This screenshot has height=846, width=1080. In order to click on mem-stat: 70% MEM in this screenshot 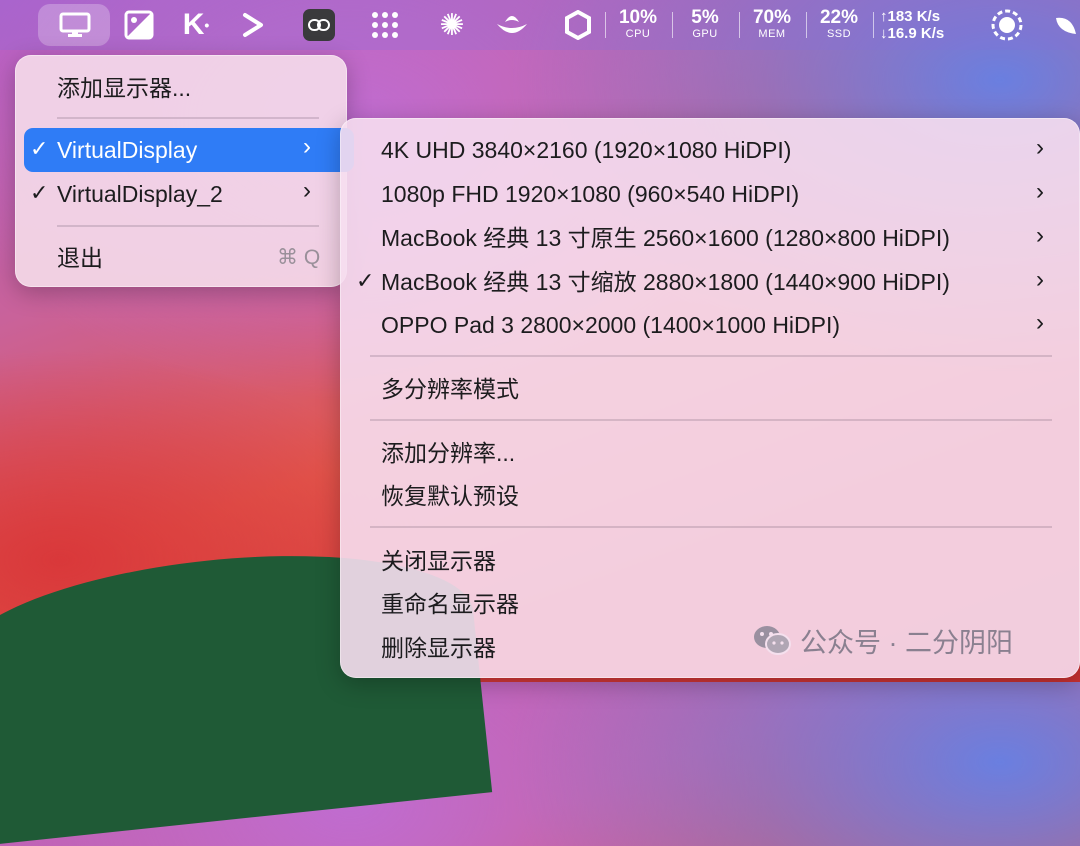, I will do `click(772, 24)`.